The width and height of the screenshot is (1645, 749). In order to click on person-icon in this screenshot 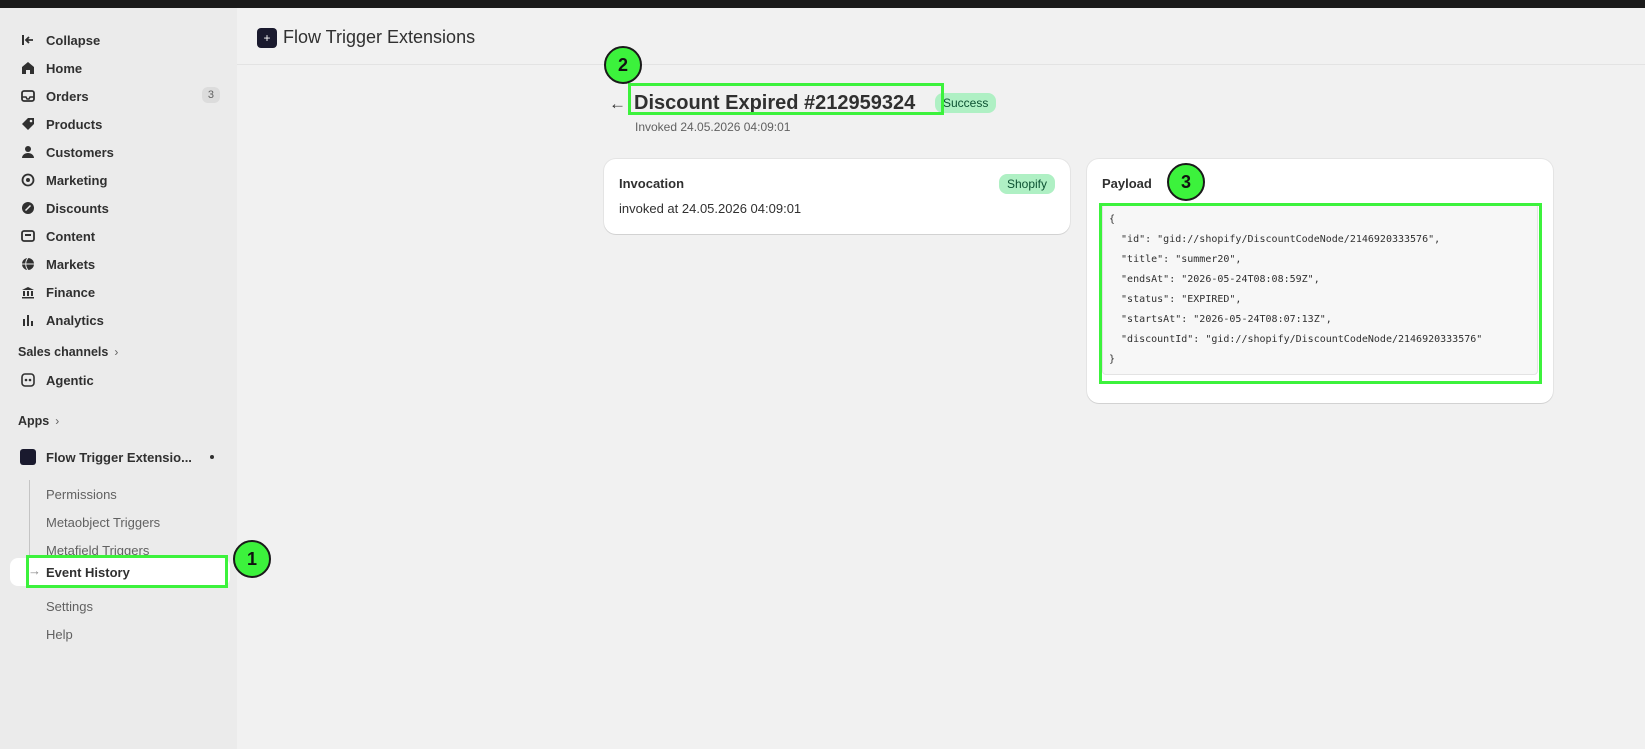, I will do `click(28, 152)`.